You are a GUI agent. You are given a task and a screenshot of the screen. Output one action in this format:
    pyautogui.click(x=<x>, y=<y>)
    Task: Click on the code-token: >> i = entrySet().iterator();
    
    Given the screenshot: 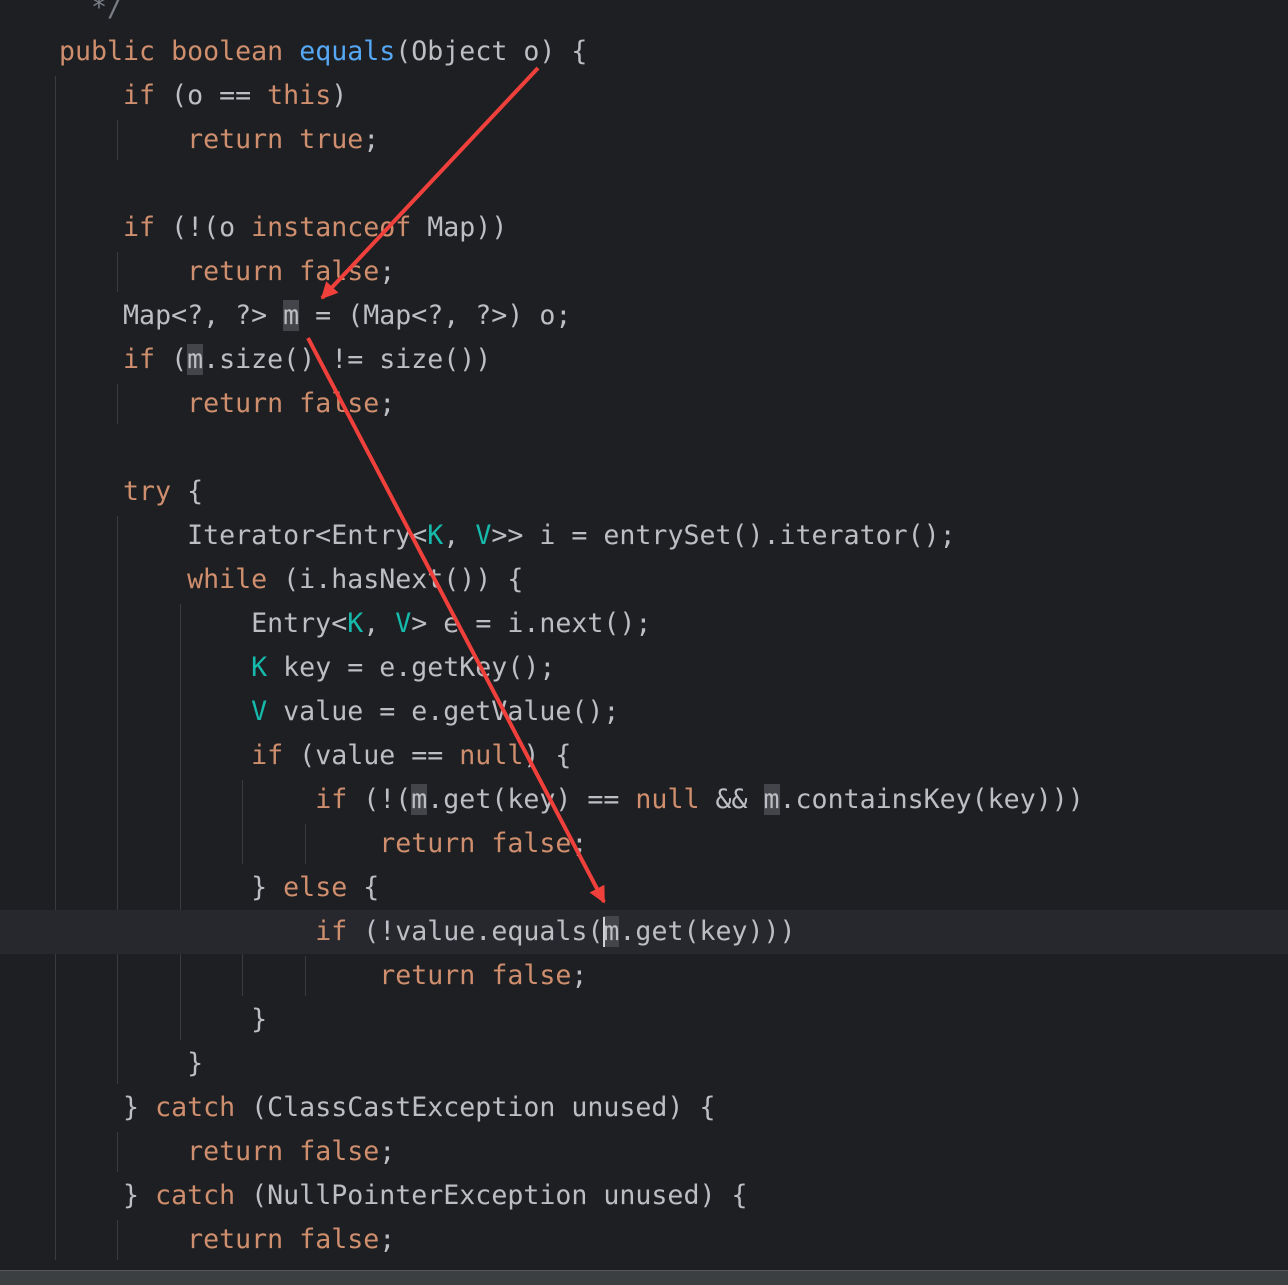 What is the action you would take?
    pyautogui.click(x=723, y=535)
    